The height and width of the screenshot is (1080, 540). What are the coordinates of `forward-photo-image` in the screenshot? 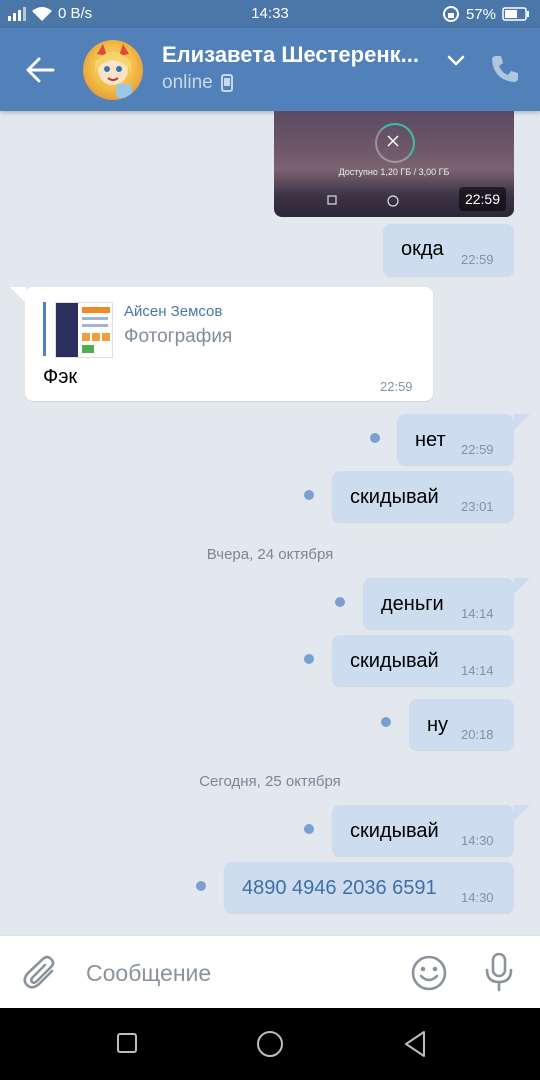 It's located at (83, 330).